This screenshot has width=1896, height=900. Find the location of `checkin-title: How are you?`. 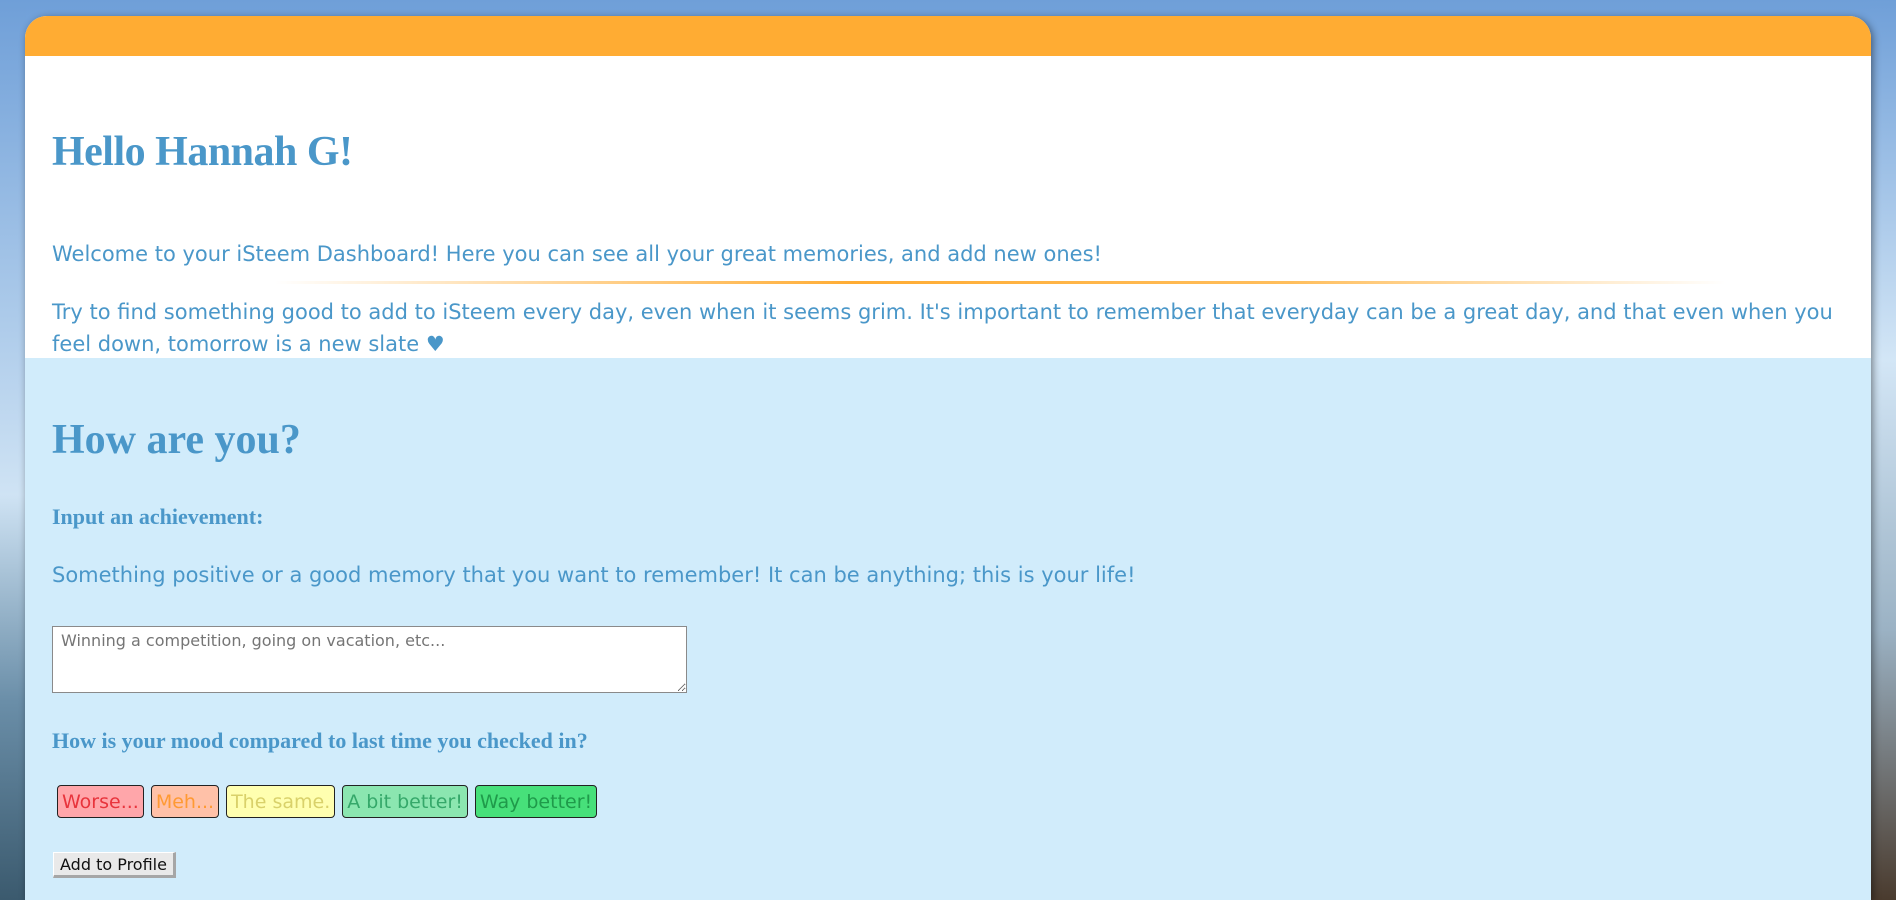

checkin-title: How are you? is located at coordinates (176, 440).